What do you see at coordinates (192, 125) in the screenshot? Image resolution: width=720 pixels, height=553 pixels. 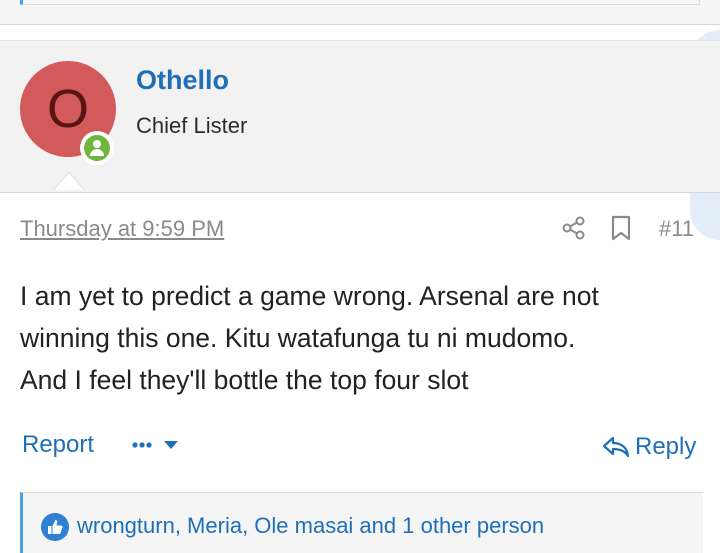 I see `user-title: Chief Lister` at bounding box center [192, 125].